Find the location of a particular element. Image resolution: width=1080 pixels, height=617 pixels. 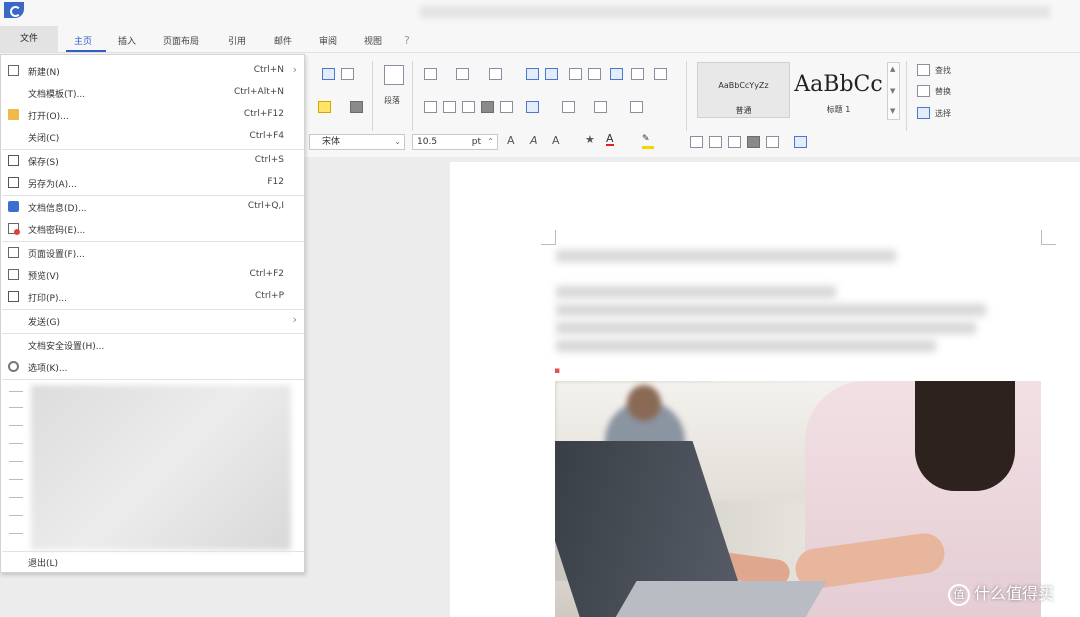

chinese-layout-icon is located at coordinates (637, 74).